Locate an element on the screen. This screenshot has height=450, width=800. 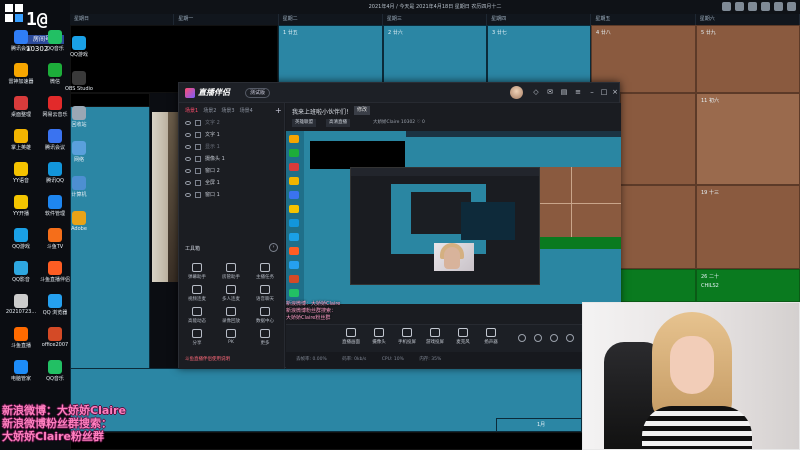
overlay-line: 新浪微博粉丝群搜索： is located at coordinates (311, 311).